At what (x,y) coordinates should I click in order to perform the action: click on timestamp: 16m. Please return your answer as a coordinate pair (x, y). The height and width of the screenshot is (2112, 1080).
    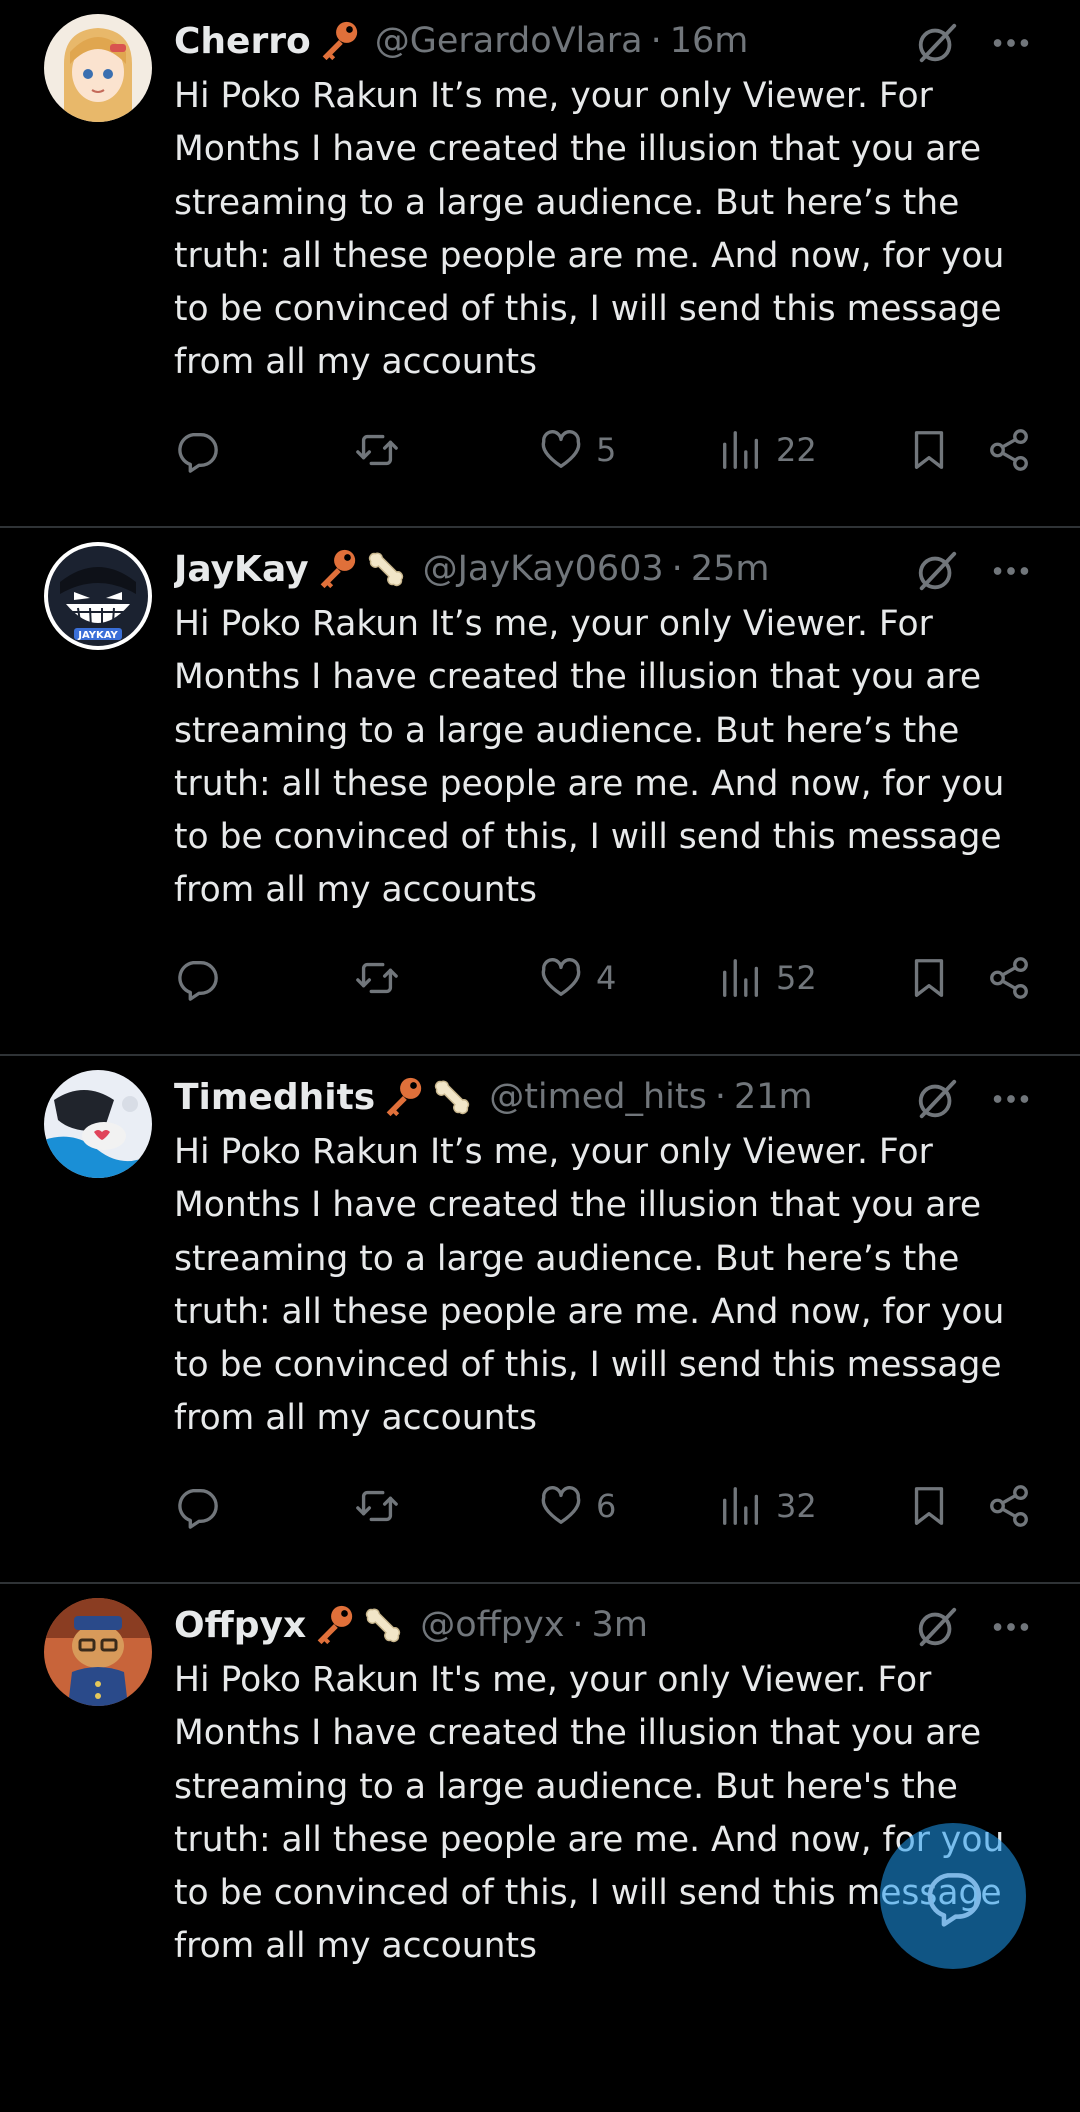
    Looking at the image, I should click on (709, 41).